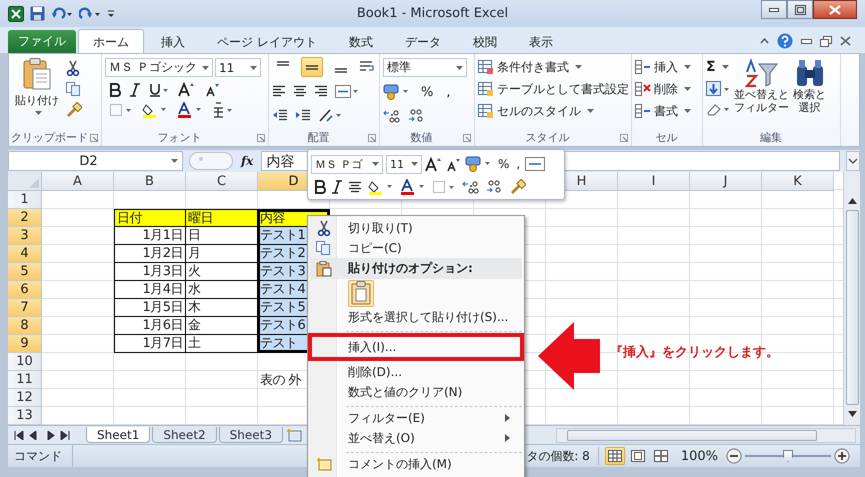  I want to click on group-label: スタイル, so click(547, 137).